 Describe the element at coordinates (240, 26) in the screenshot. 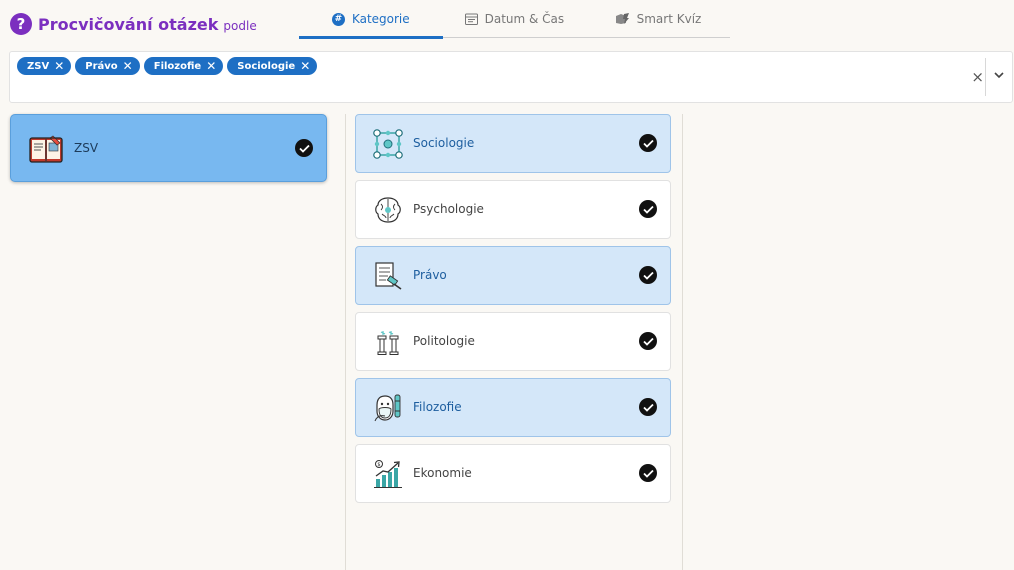

I see `page-title-suffix: podle` at that location.